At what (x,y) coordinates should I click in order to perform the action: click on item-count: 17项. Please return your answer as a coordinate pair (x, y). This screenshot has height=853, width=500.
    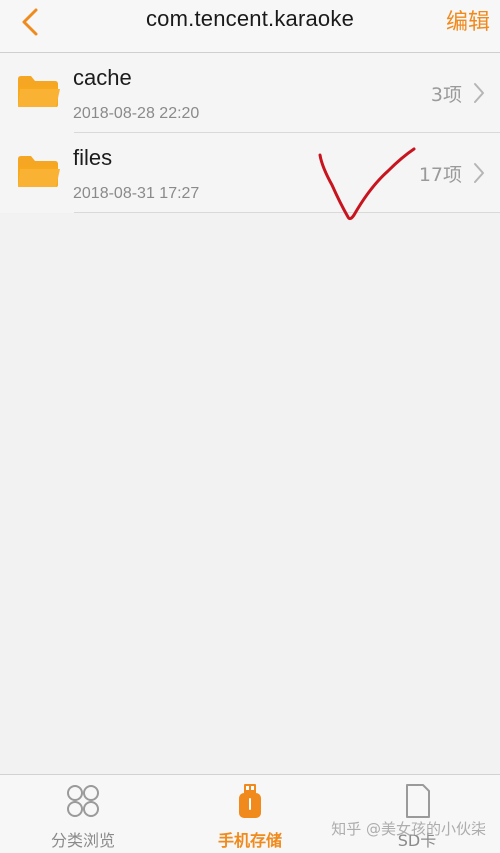
    Looking at the image, I should click on (440, 175).